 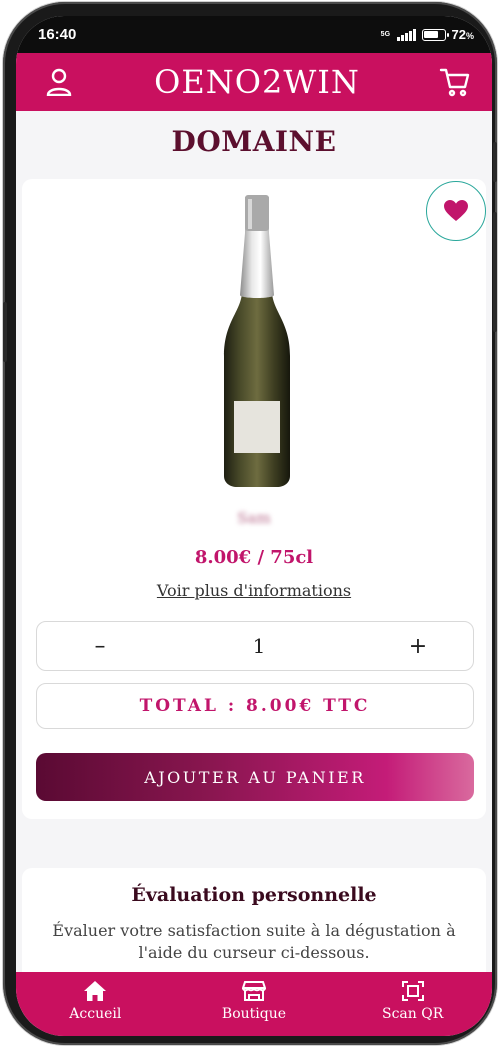 I want to click on increase-quantity-button: +, so click(x=418, y=646).